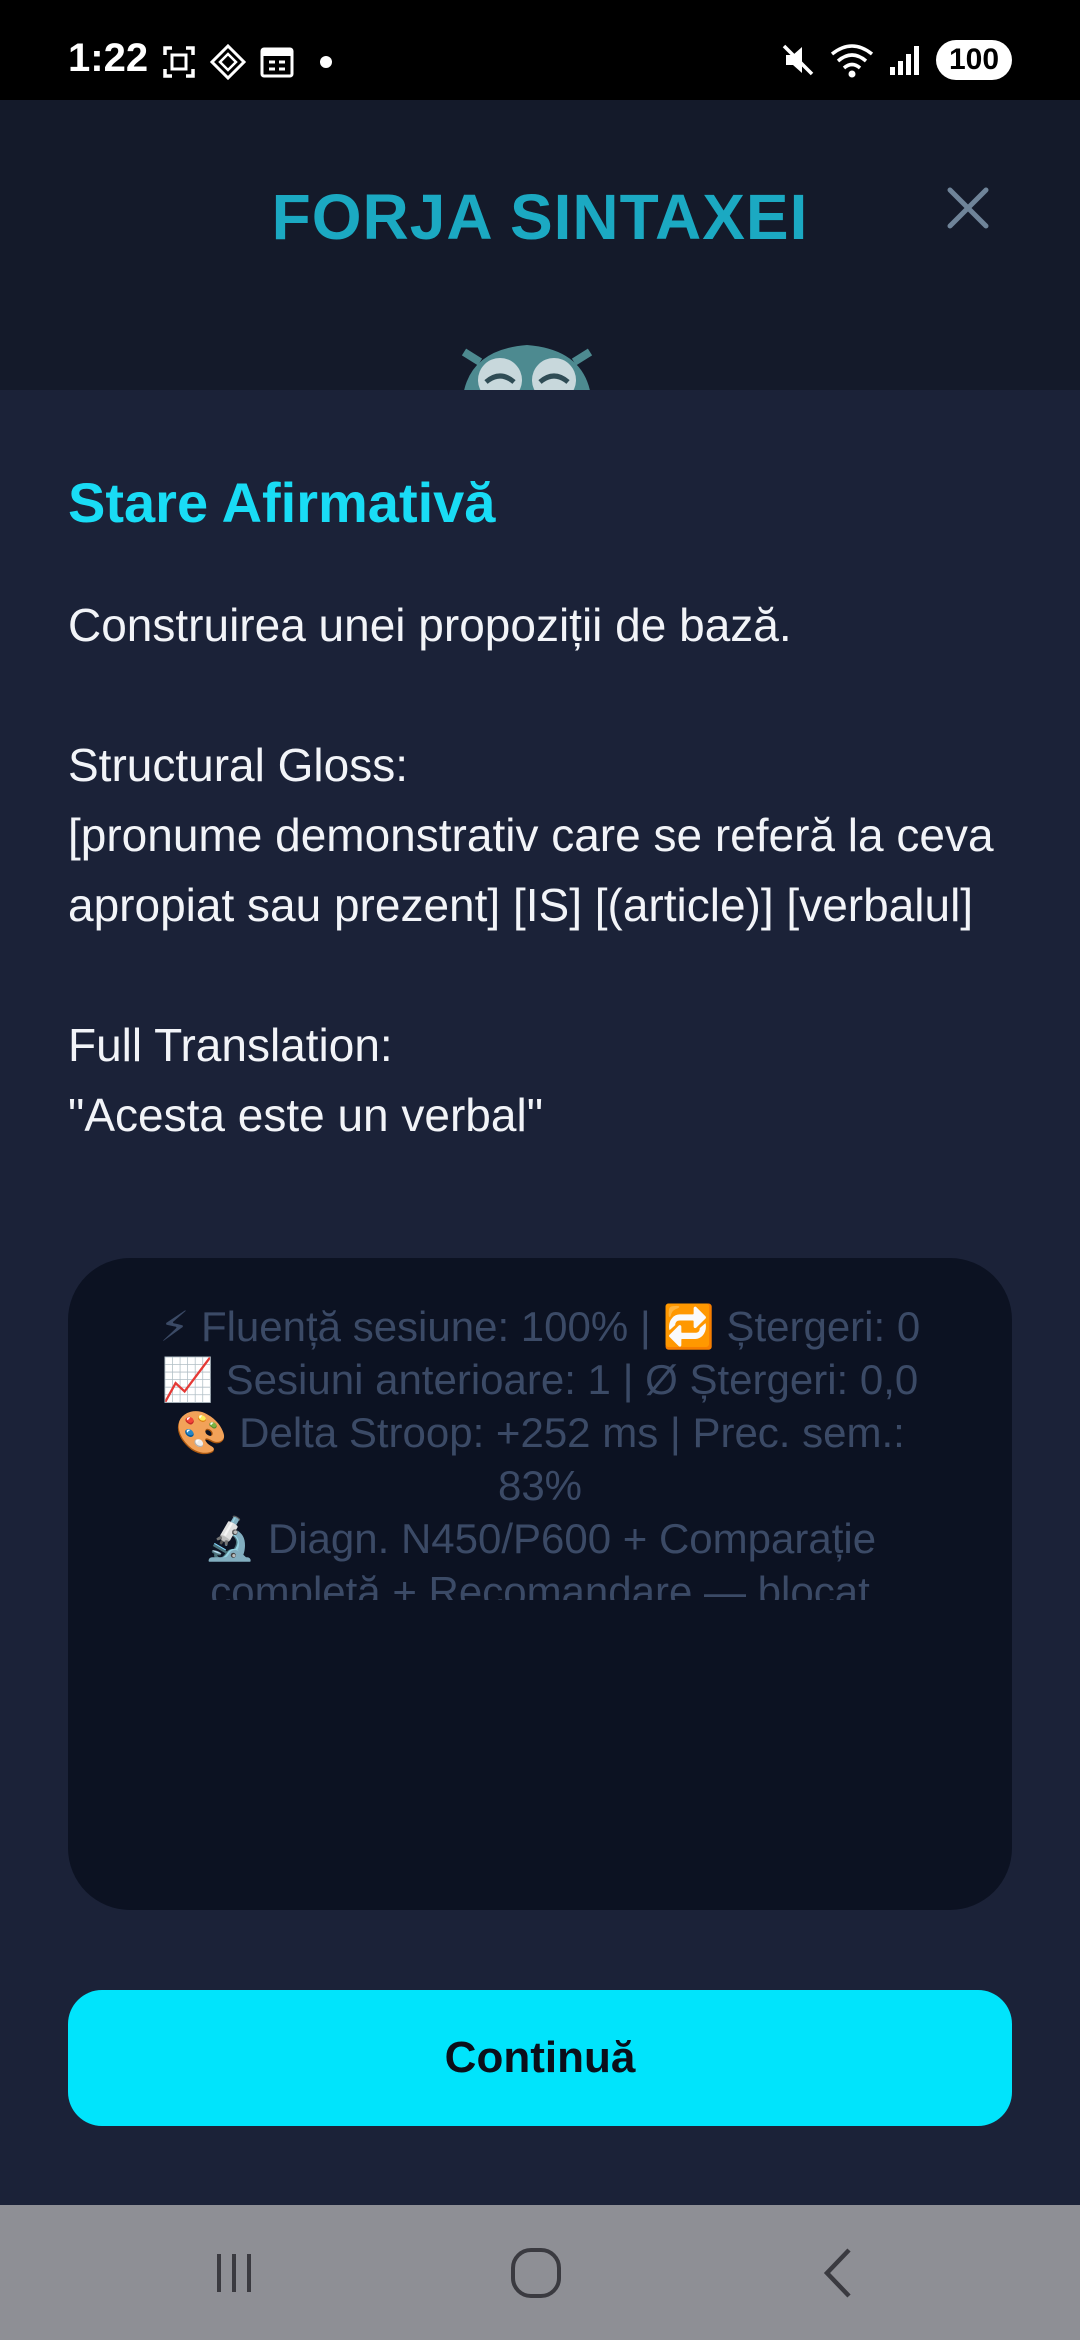 The image size is (1080, 2340). Describe the element at coordinates (228, 62) in the screenshot. I see `diamond-app-icon` at that location.